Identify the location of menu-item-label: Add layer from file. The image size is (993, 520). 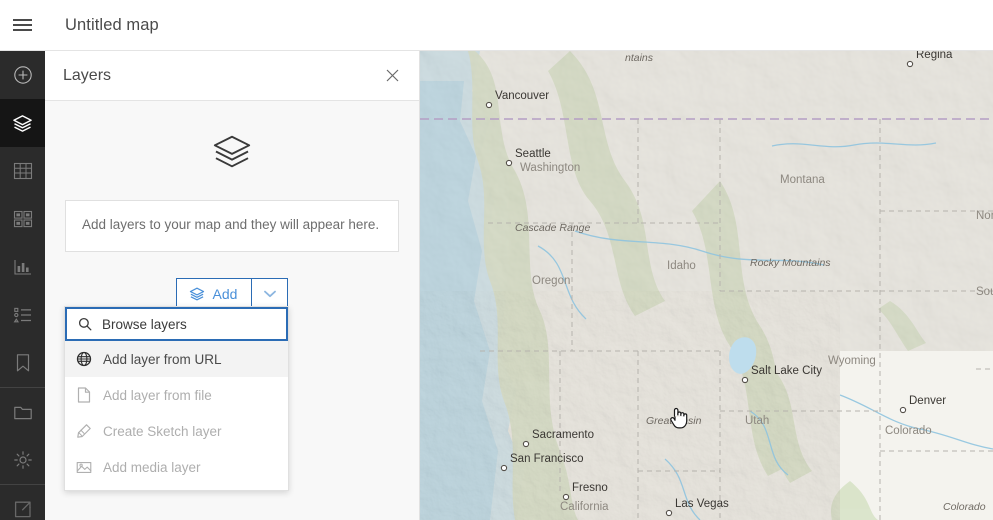
(157, 395).